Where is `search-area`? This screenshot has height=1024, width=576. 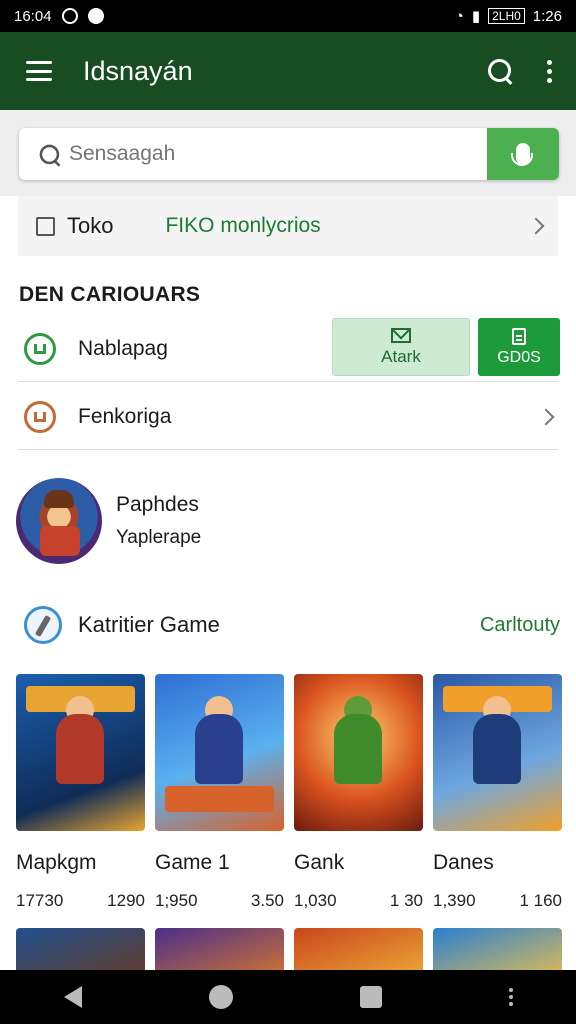
search-area is located at coordinates (288, 153).